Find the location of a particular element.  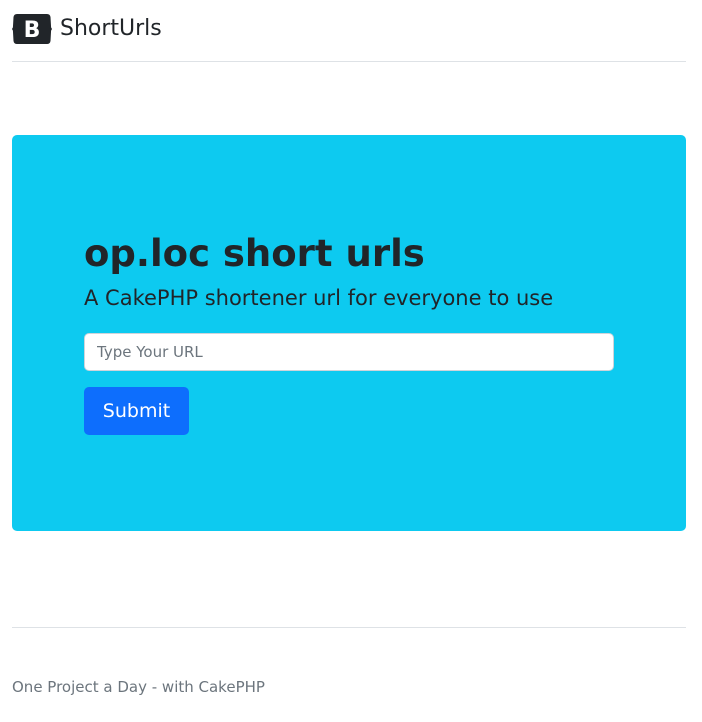

hero-title: op.loc short urls is located at coordinates (254, 253).